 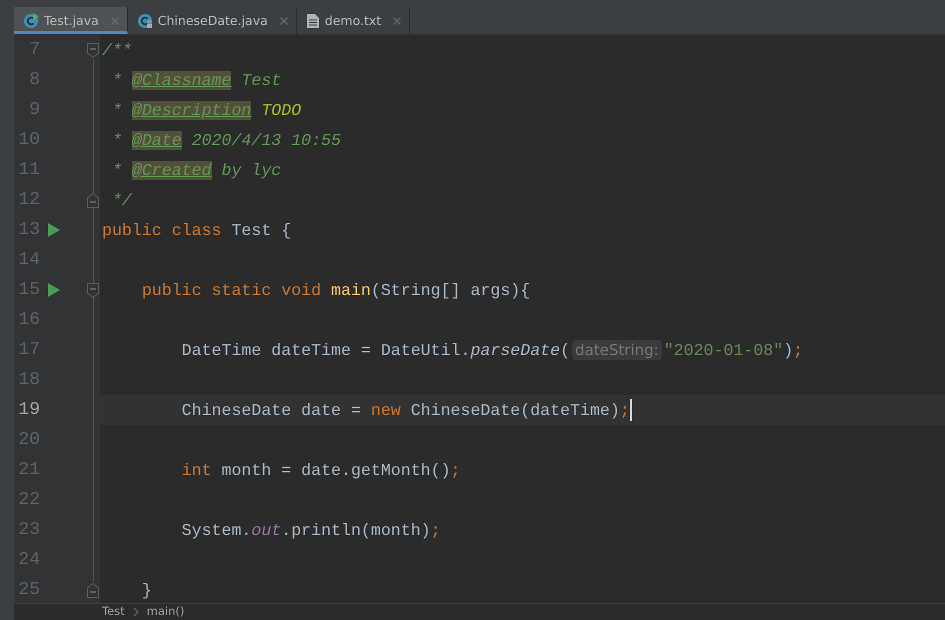 What do you see at coordinates (492, 350) in the screenshot?
I see `code-line: DateTime dateTime = DateUtil.parseDate( dateString: "2020-01-08");` at bounding box center [492, 350].